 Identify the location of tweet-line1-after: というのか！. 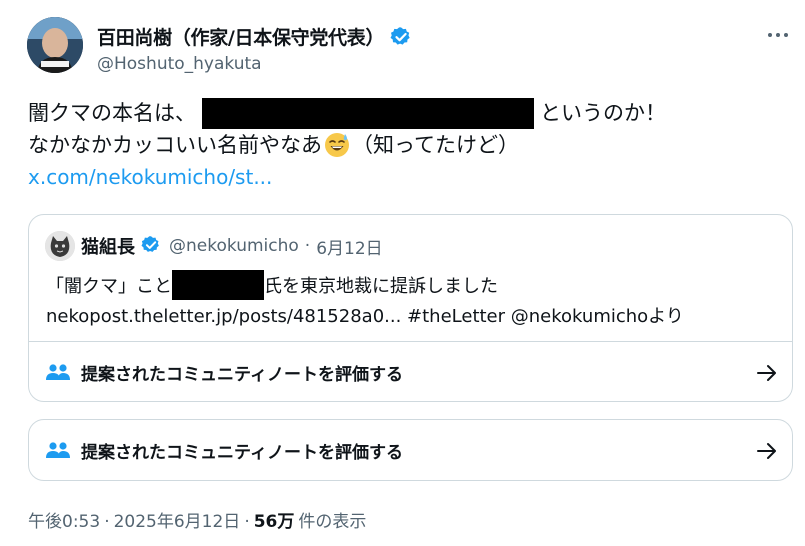
(603, 113).